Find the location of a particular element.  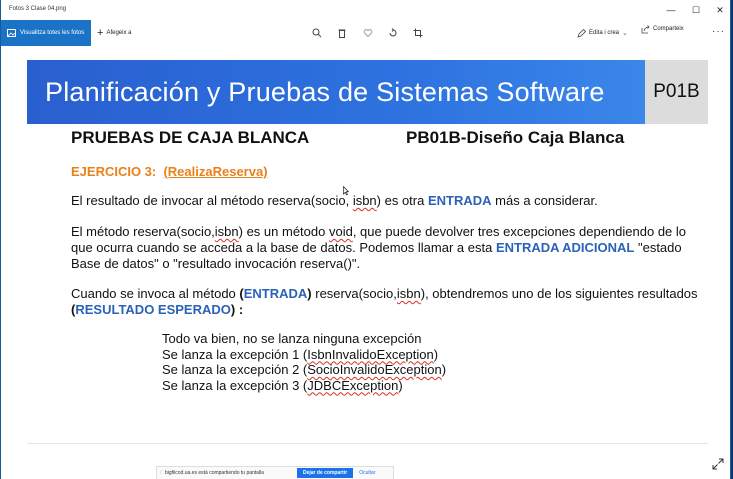

p3-paren-close-2: ) : is located at coordinates (237, 309).